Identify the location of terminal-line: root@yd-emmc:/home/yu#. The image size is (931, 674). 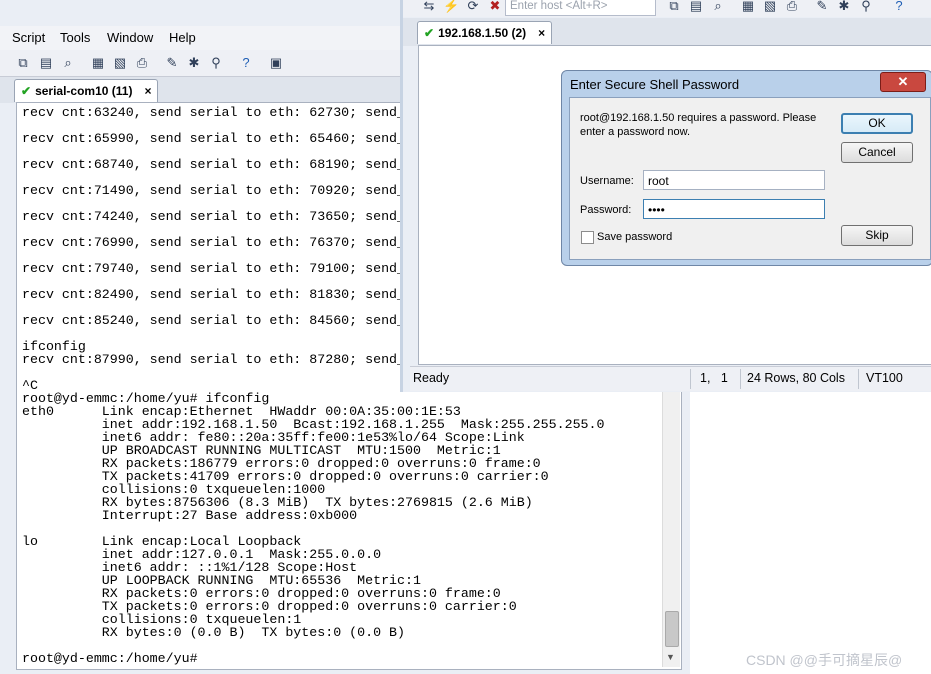
(110, 658).